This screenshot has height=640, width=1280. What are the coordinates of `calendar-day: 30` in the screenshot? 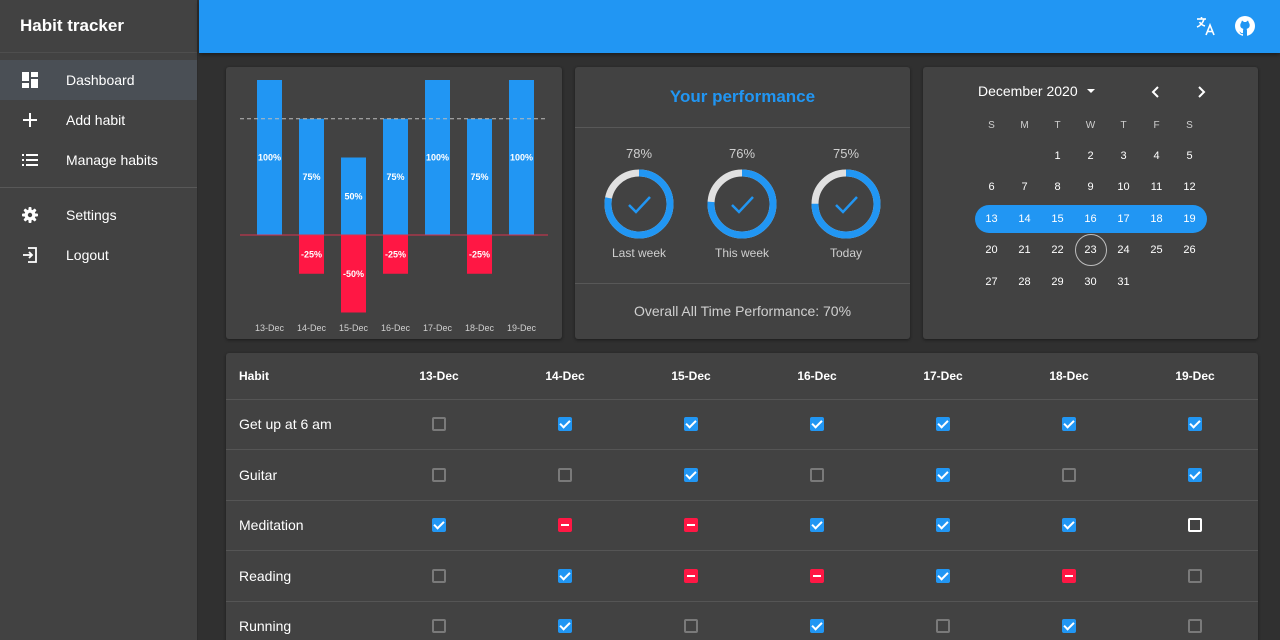 It's located at (1090, 282).